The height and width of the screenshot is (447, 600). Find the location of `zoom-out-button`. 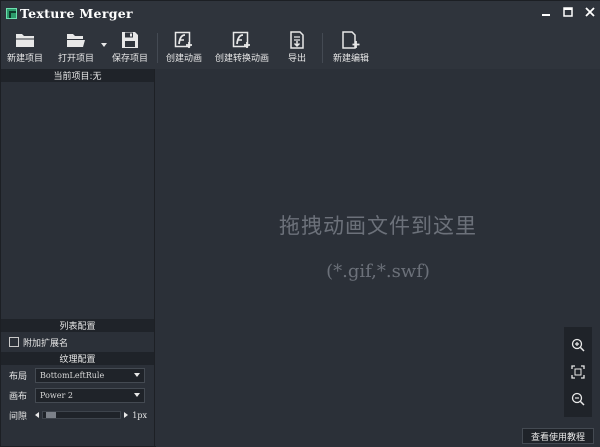

zoom-out-button is located at coordinates (578, 399).